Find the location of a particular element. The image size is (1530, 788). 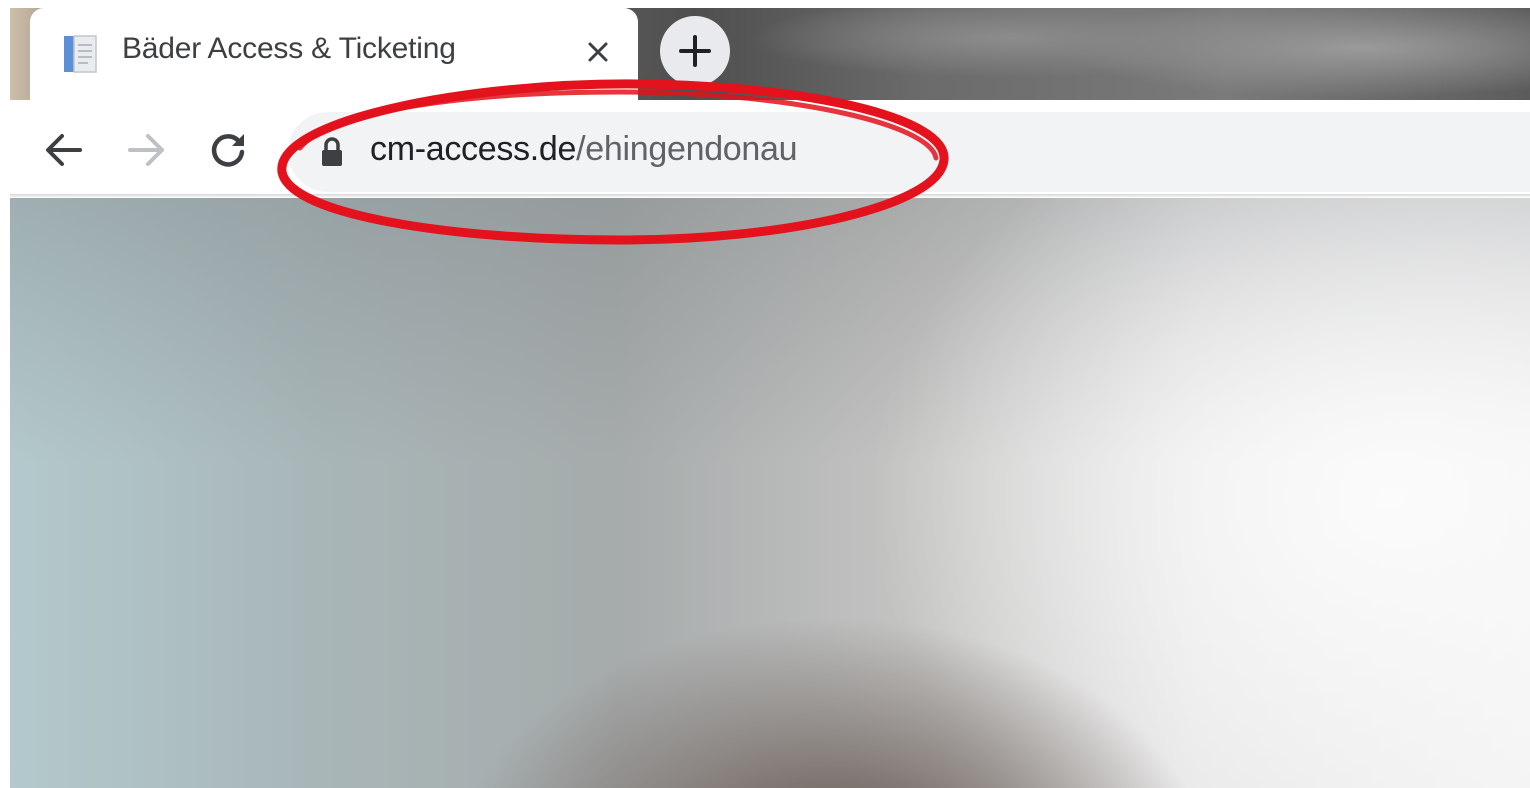

plus-icon is located at coordinates (695, 51).